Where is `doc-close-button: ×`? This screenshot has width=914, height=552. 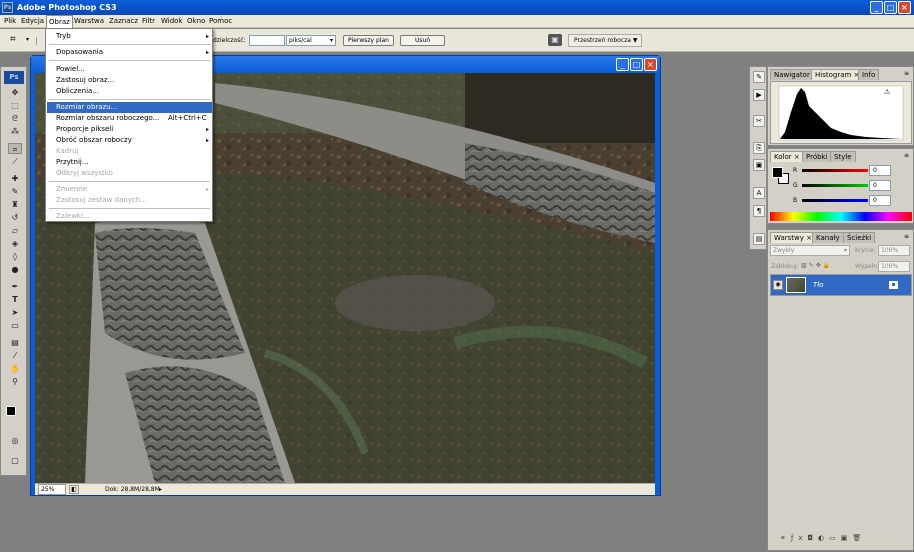 doc-close-button: × is located at coordinates (650, 64).